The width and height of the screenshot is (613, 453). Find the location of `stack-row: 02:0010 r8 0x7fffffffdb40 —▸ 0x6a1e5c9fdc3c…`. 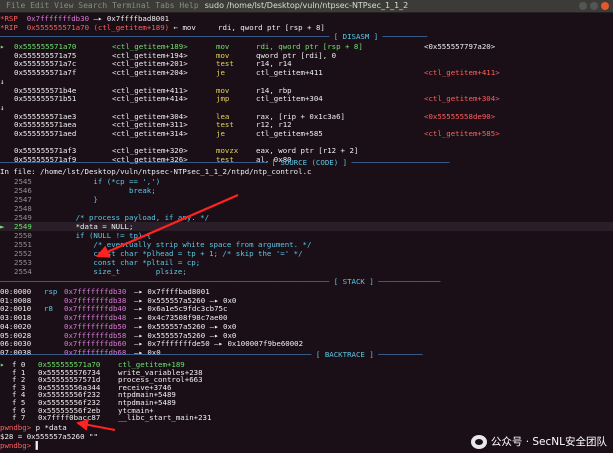

stack-row: 02:0010 r8 0x7fffffffdb40 —▸ 0x6a1e5c9fdc3c… is located at coordinates (114, 309).